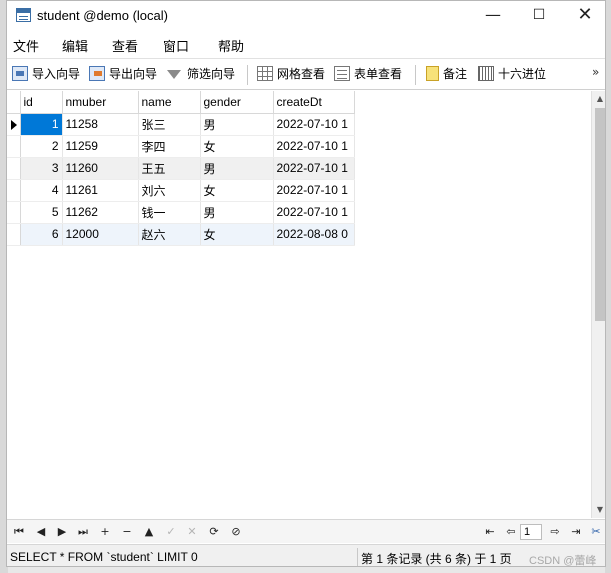  I want to click on cell-name: 赵六, so click(169, 234).